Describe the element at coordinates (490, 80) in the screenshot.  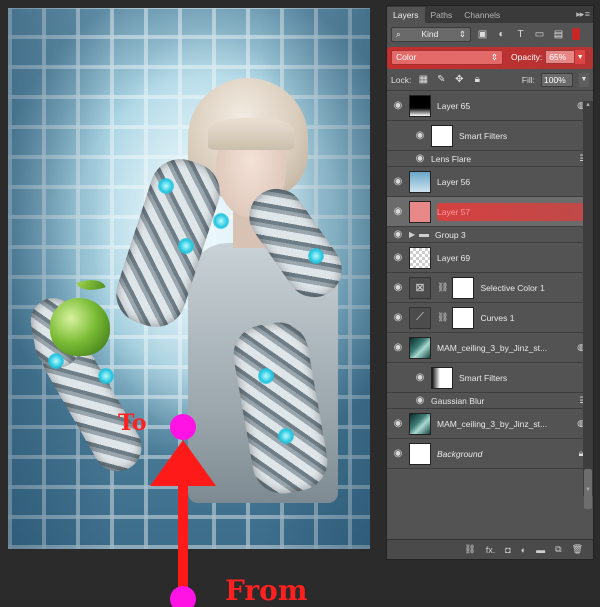
I see `lock-row: Lock: ▦ ✎ ✥ 🔒︎ Fill: 100% ▼` at that location.